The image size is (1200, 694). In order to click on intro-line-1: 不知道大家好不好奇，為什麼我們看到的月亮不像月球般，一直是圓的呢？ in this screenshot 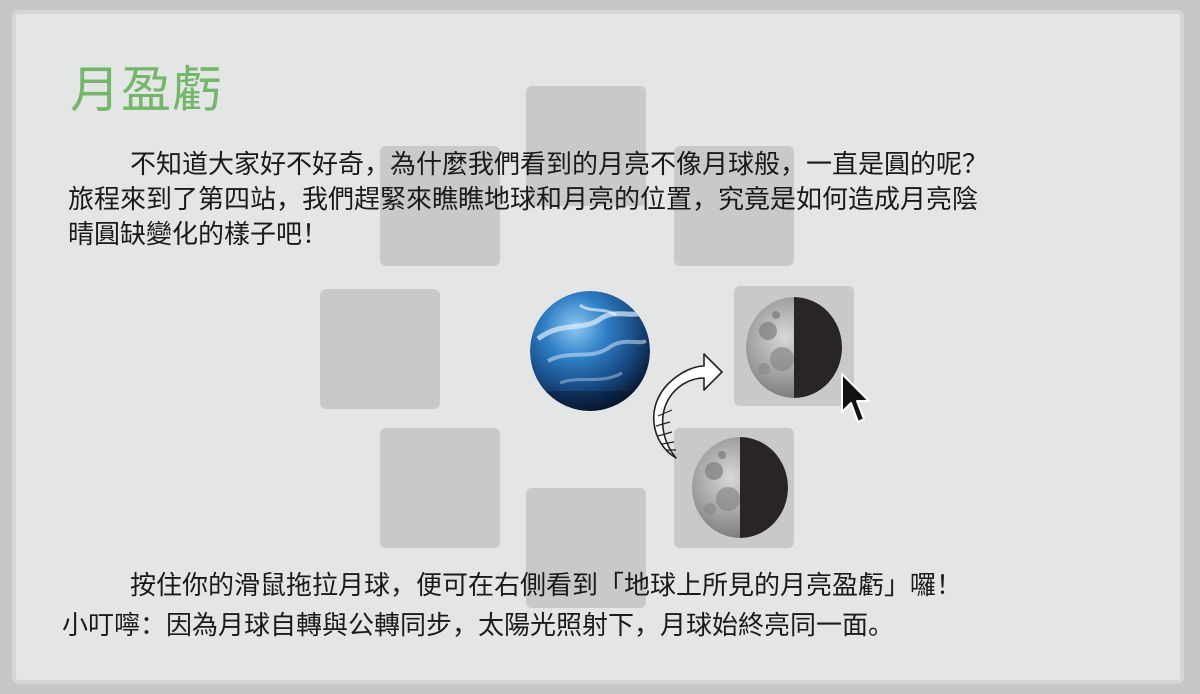, I will do `click(559, 165)`.